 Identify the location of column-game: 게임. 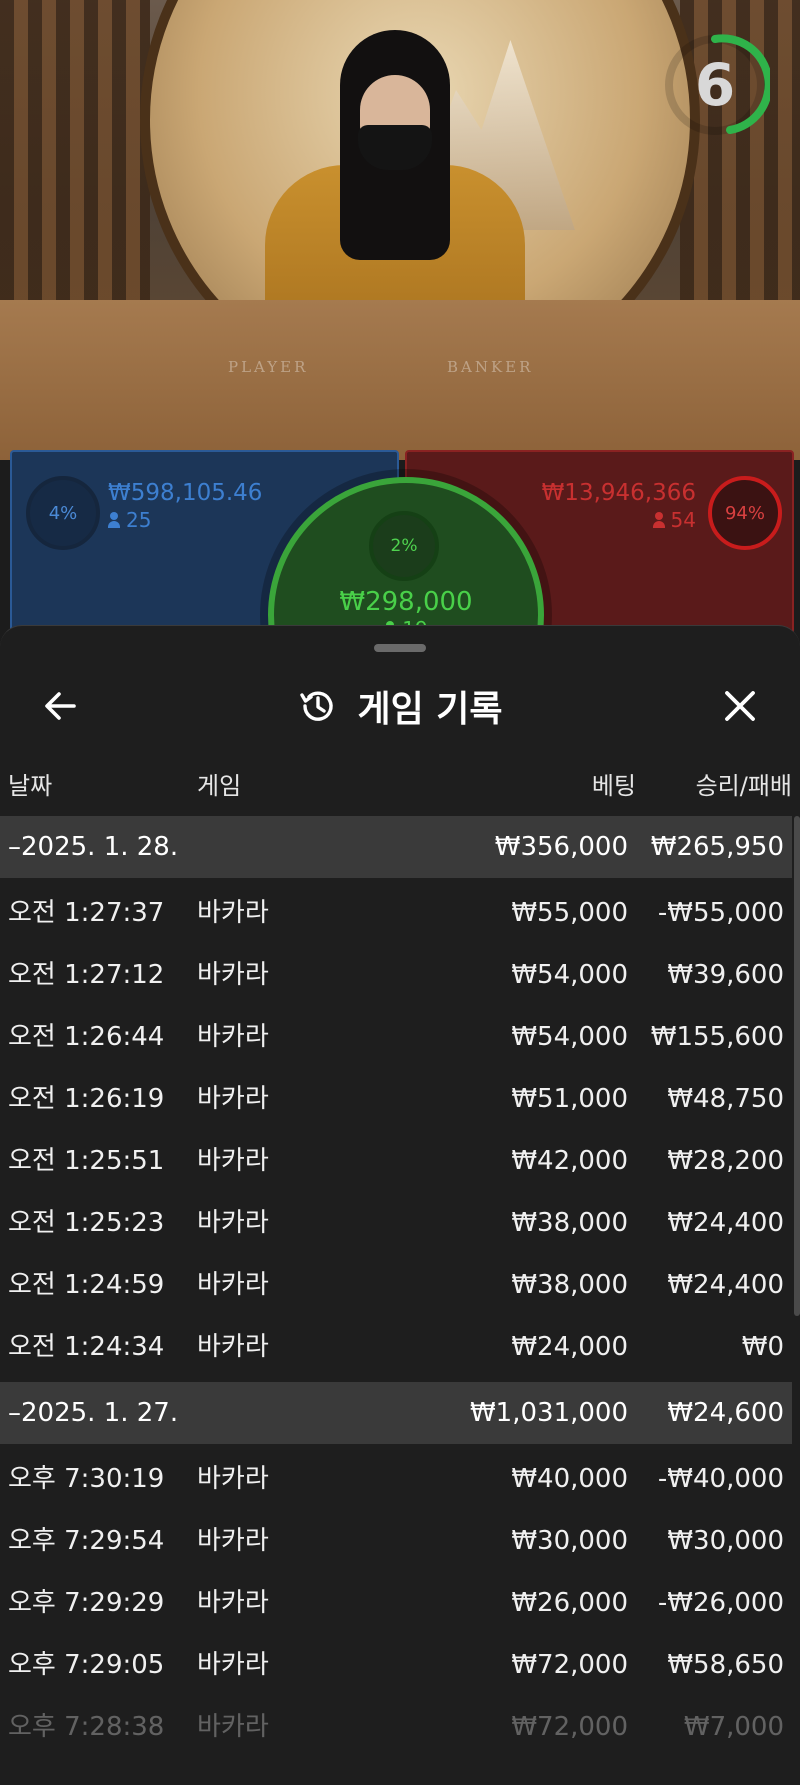
(219, 786).